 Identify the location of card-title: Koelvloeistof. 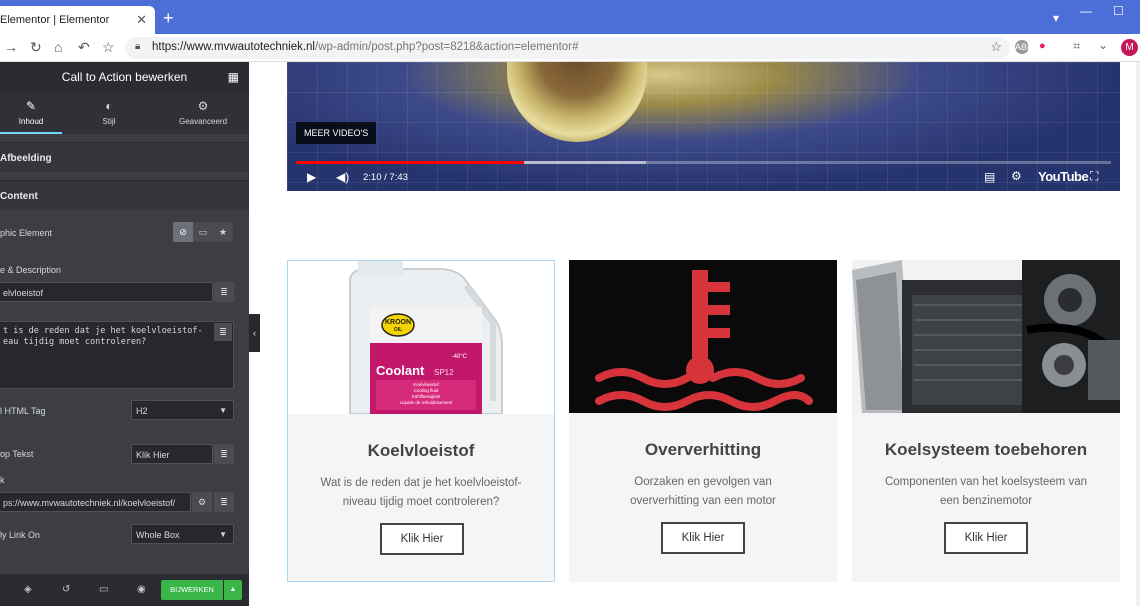
(421, 450).